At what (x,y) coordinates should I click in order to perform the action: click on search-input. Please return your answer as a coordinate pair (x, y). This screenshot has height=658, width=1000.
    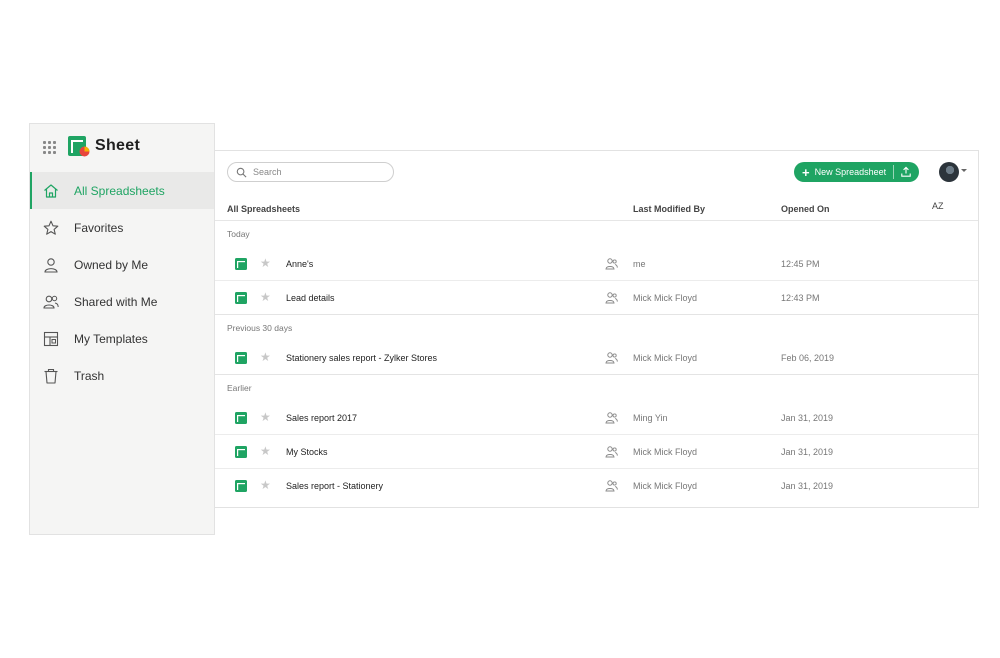
    Looking at the image, I should click on (318, 172).